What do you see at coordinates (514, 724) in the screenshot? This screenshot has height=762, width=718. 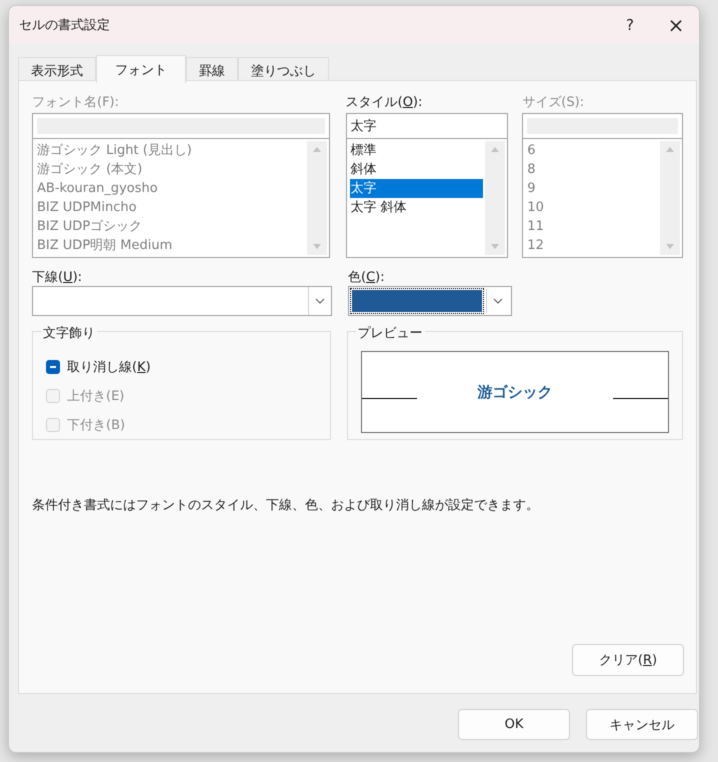 I see `ok-button: OK` at bounding box center [514, 724].